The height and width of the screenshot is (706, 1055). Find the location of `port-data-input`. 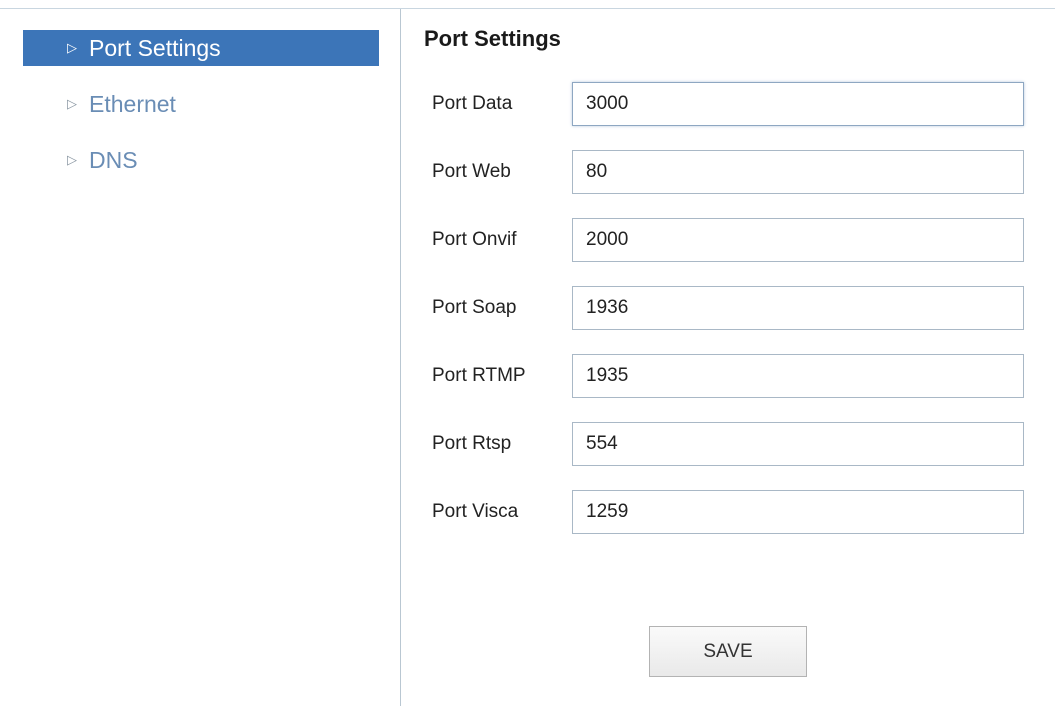

port-data-input is located at coordinates (798, 104).